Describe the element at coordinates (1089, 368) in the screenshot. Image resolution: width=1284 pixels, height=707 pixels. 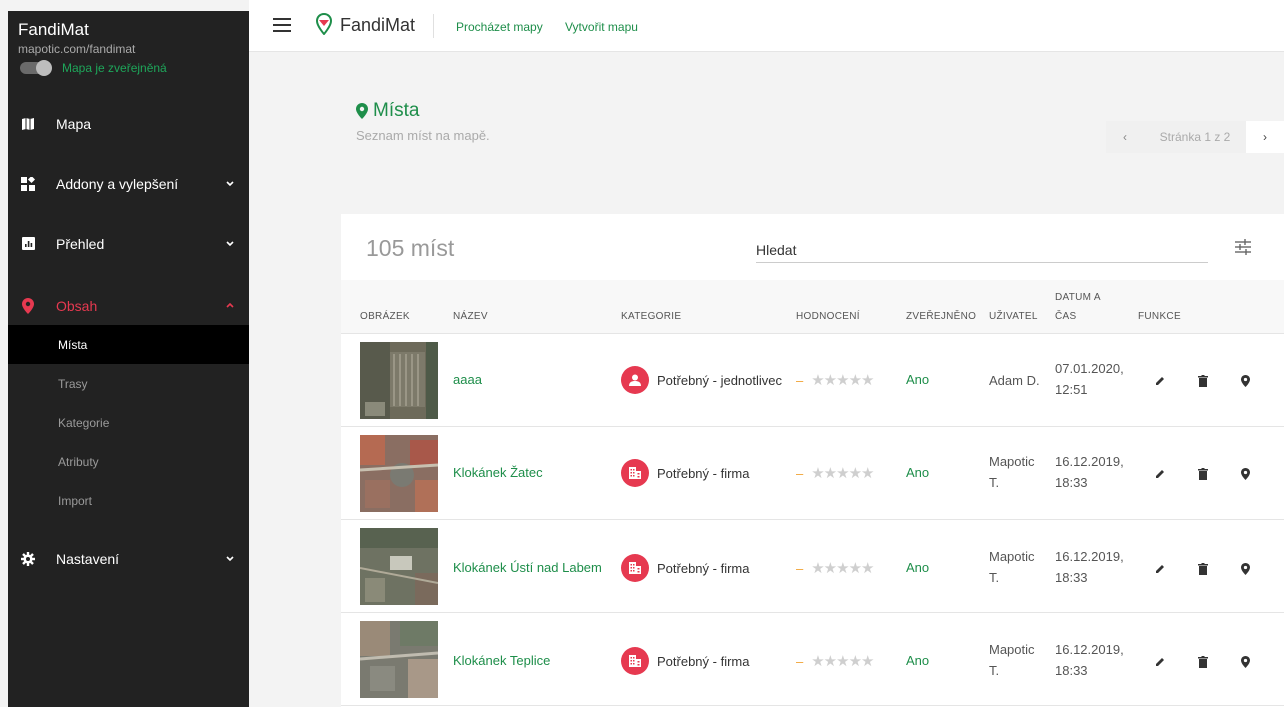
I see `date: 07.01.2020,` at that location.